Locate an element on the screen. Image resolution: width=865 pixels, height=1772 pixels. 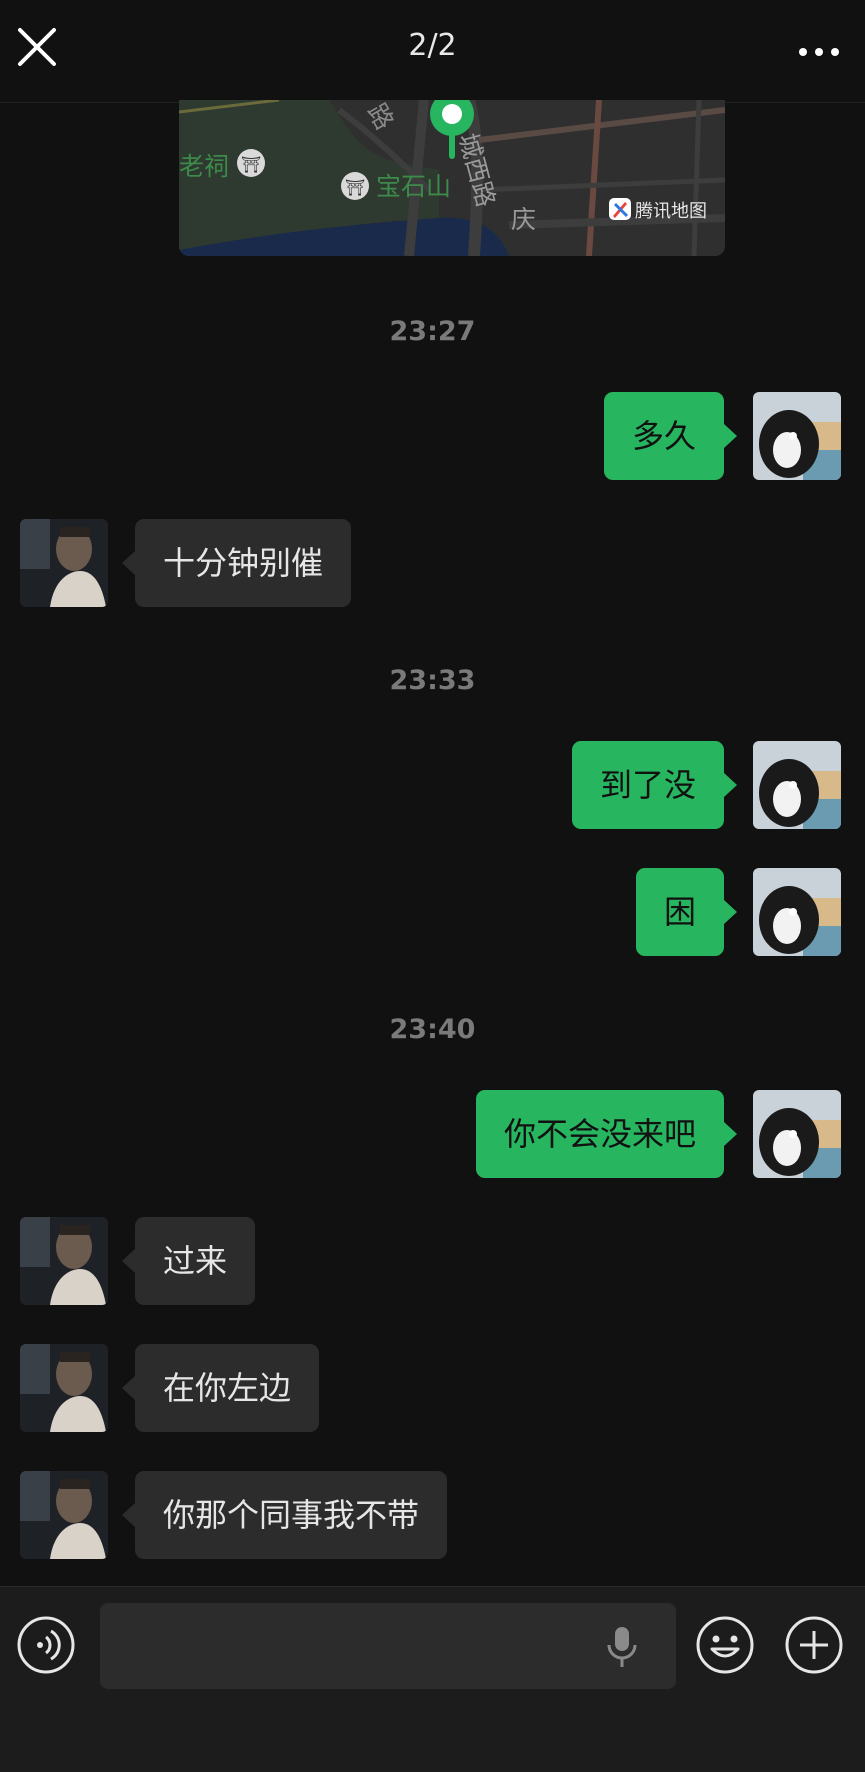
top-bar: 2/2 is located at coordinates (432, 51).